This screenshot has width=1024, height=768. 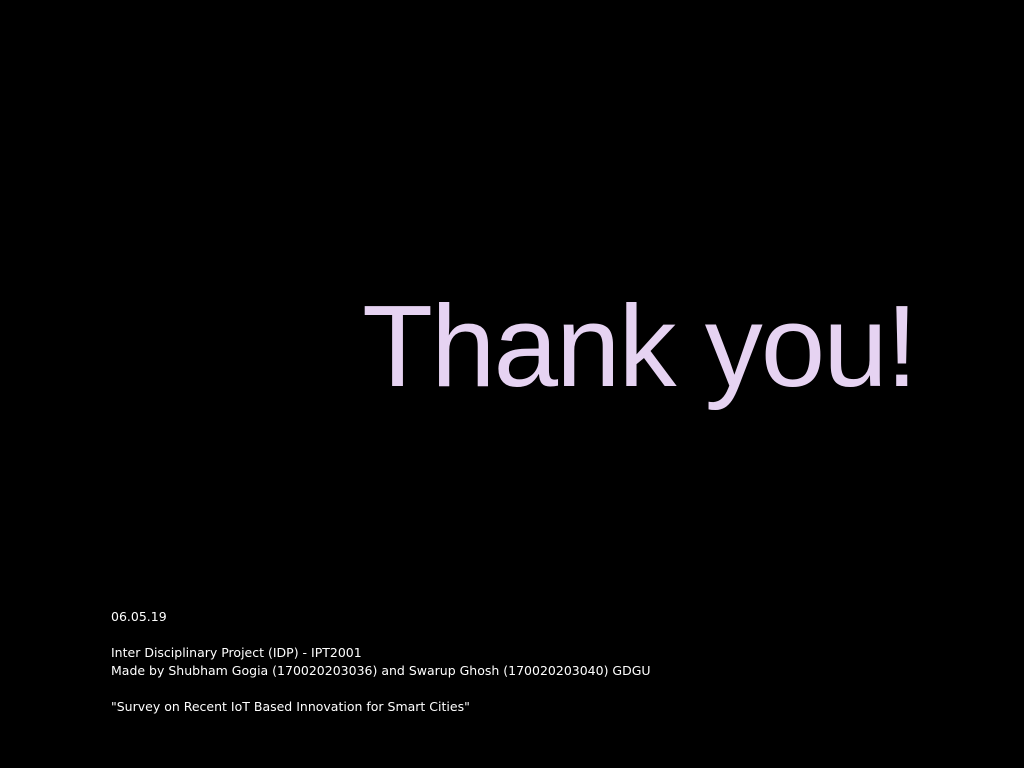 I want to click on slide-title: Thank you!, so click(x=640, y=346).